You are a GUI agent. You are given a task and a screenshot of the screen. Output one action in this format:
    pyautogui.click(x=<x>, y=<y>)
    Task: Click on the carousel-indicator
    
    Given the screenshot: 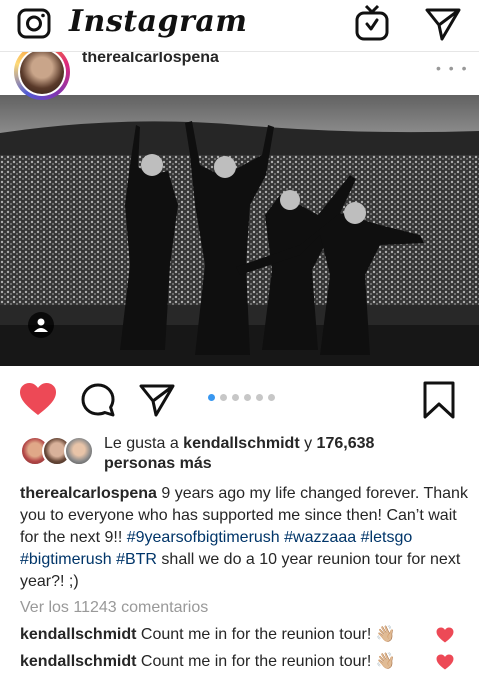 What is the action you would take?
    pyautogui.click(x=241, y=397)
    